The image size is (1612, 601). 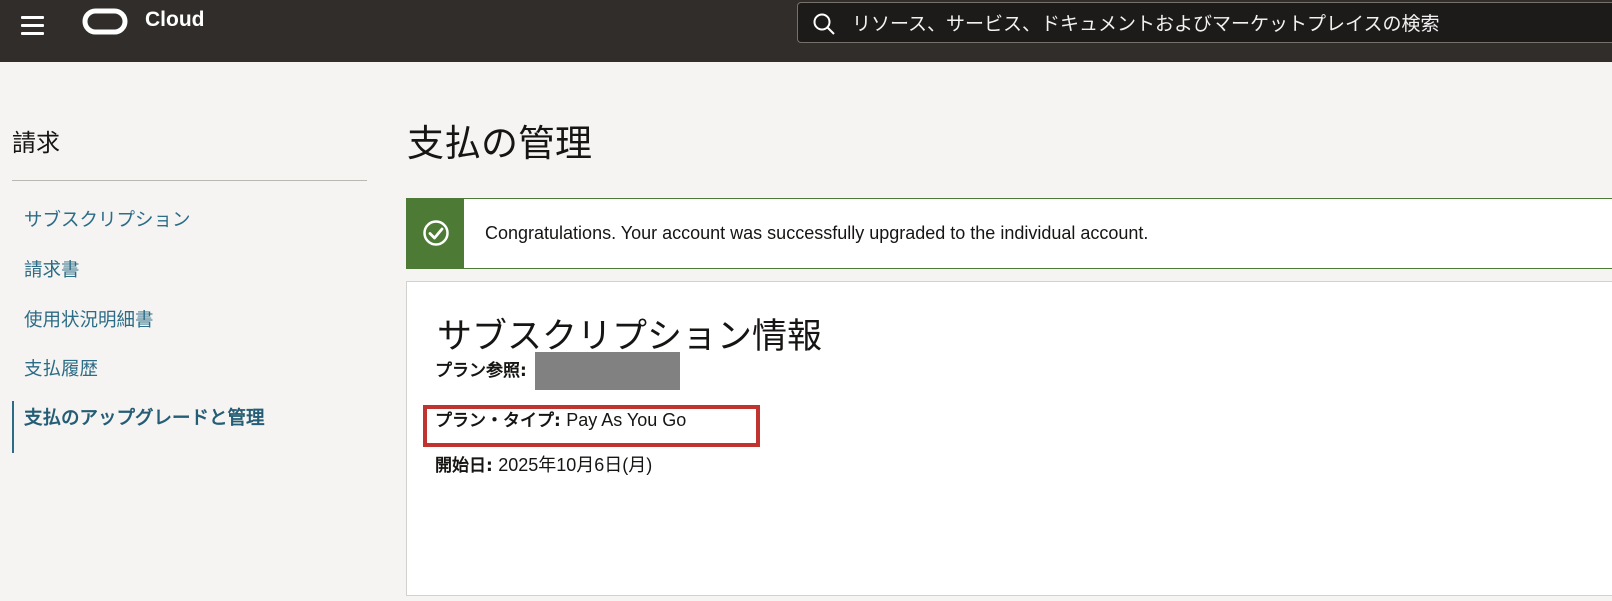 What do you see at coordinates (575, 465) in the screenshot?
I see `start-date-value: 2025年10月6日(月)` at bounding box center [575, 465].